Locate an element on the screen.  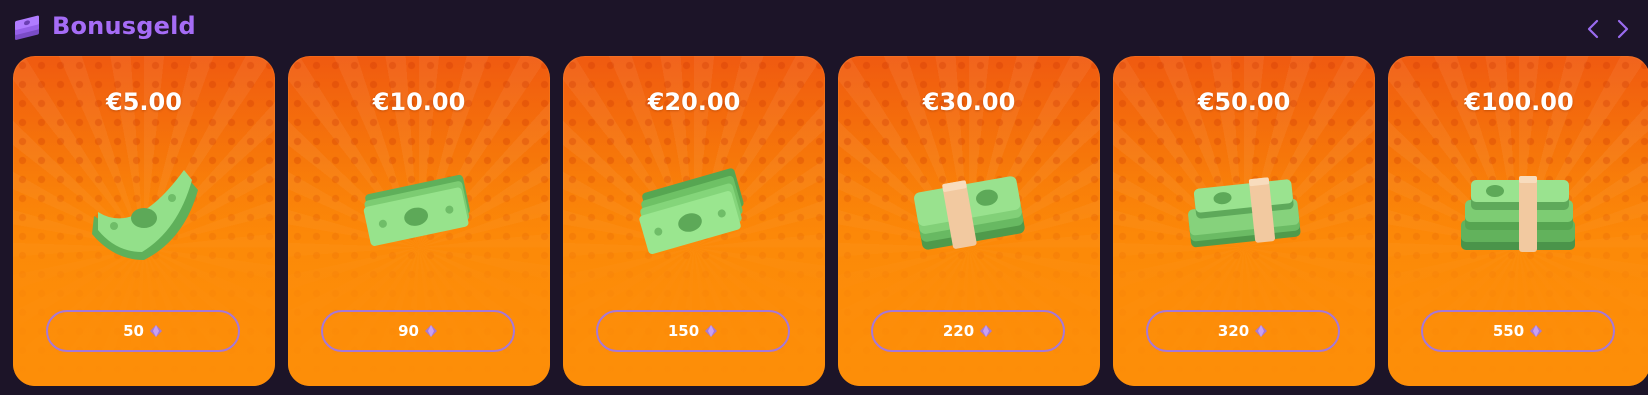
banded-bundle-illustration is located at coordinates (969, 213).